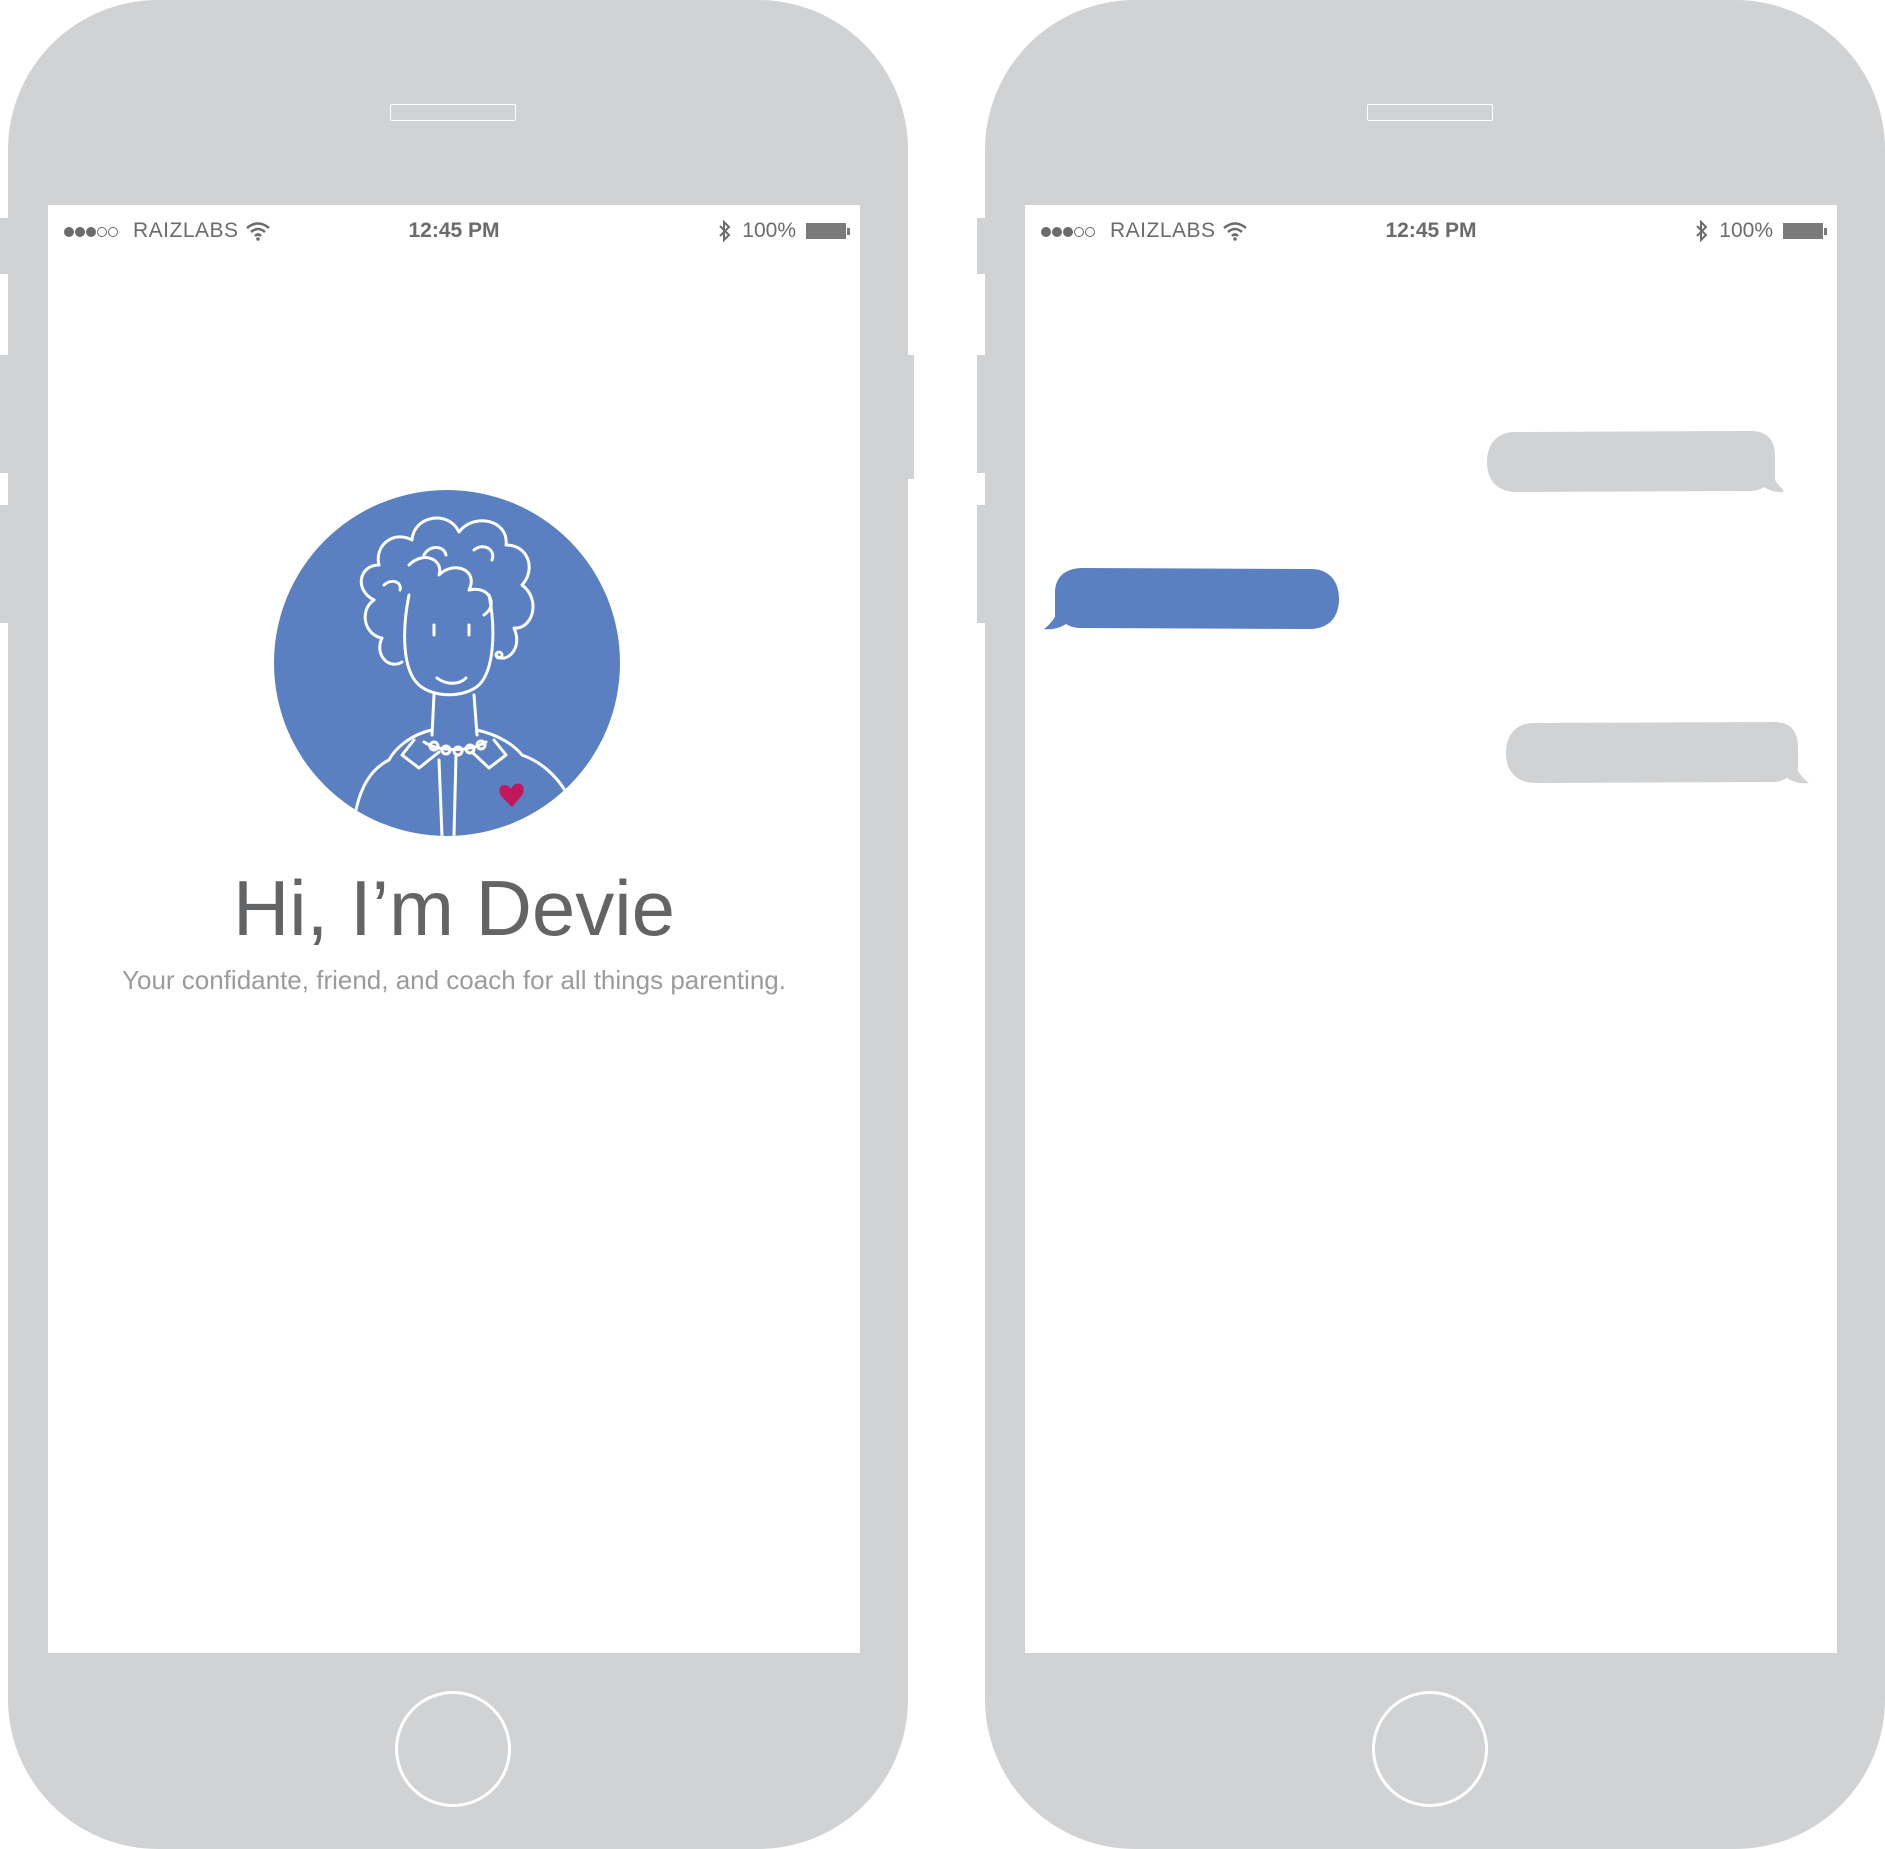 This screenshot has width=1885, height=1849. Describe the element at coordinates (447, 663) in the screenshot. I see `devie-avatar-icon` at that location.